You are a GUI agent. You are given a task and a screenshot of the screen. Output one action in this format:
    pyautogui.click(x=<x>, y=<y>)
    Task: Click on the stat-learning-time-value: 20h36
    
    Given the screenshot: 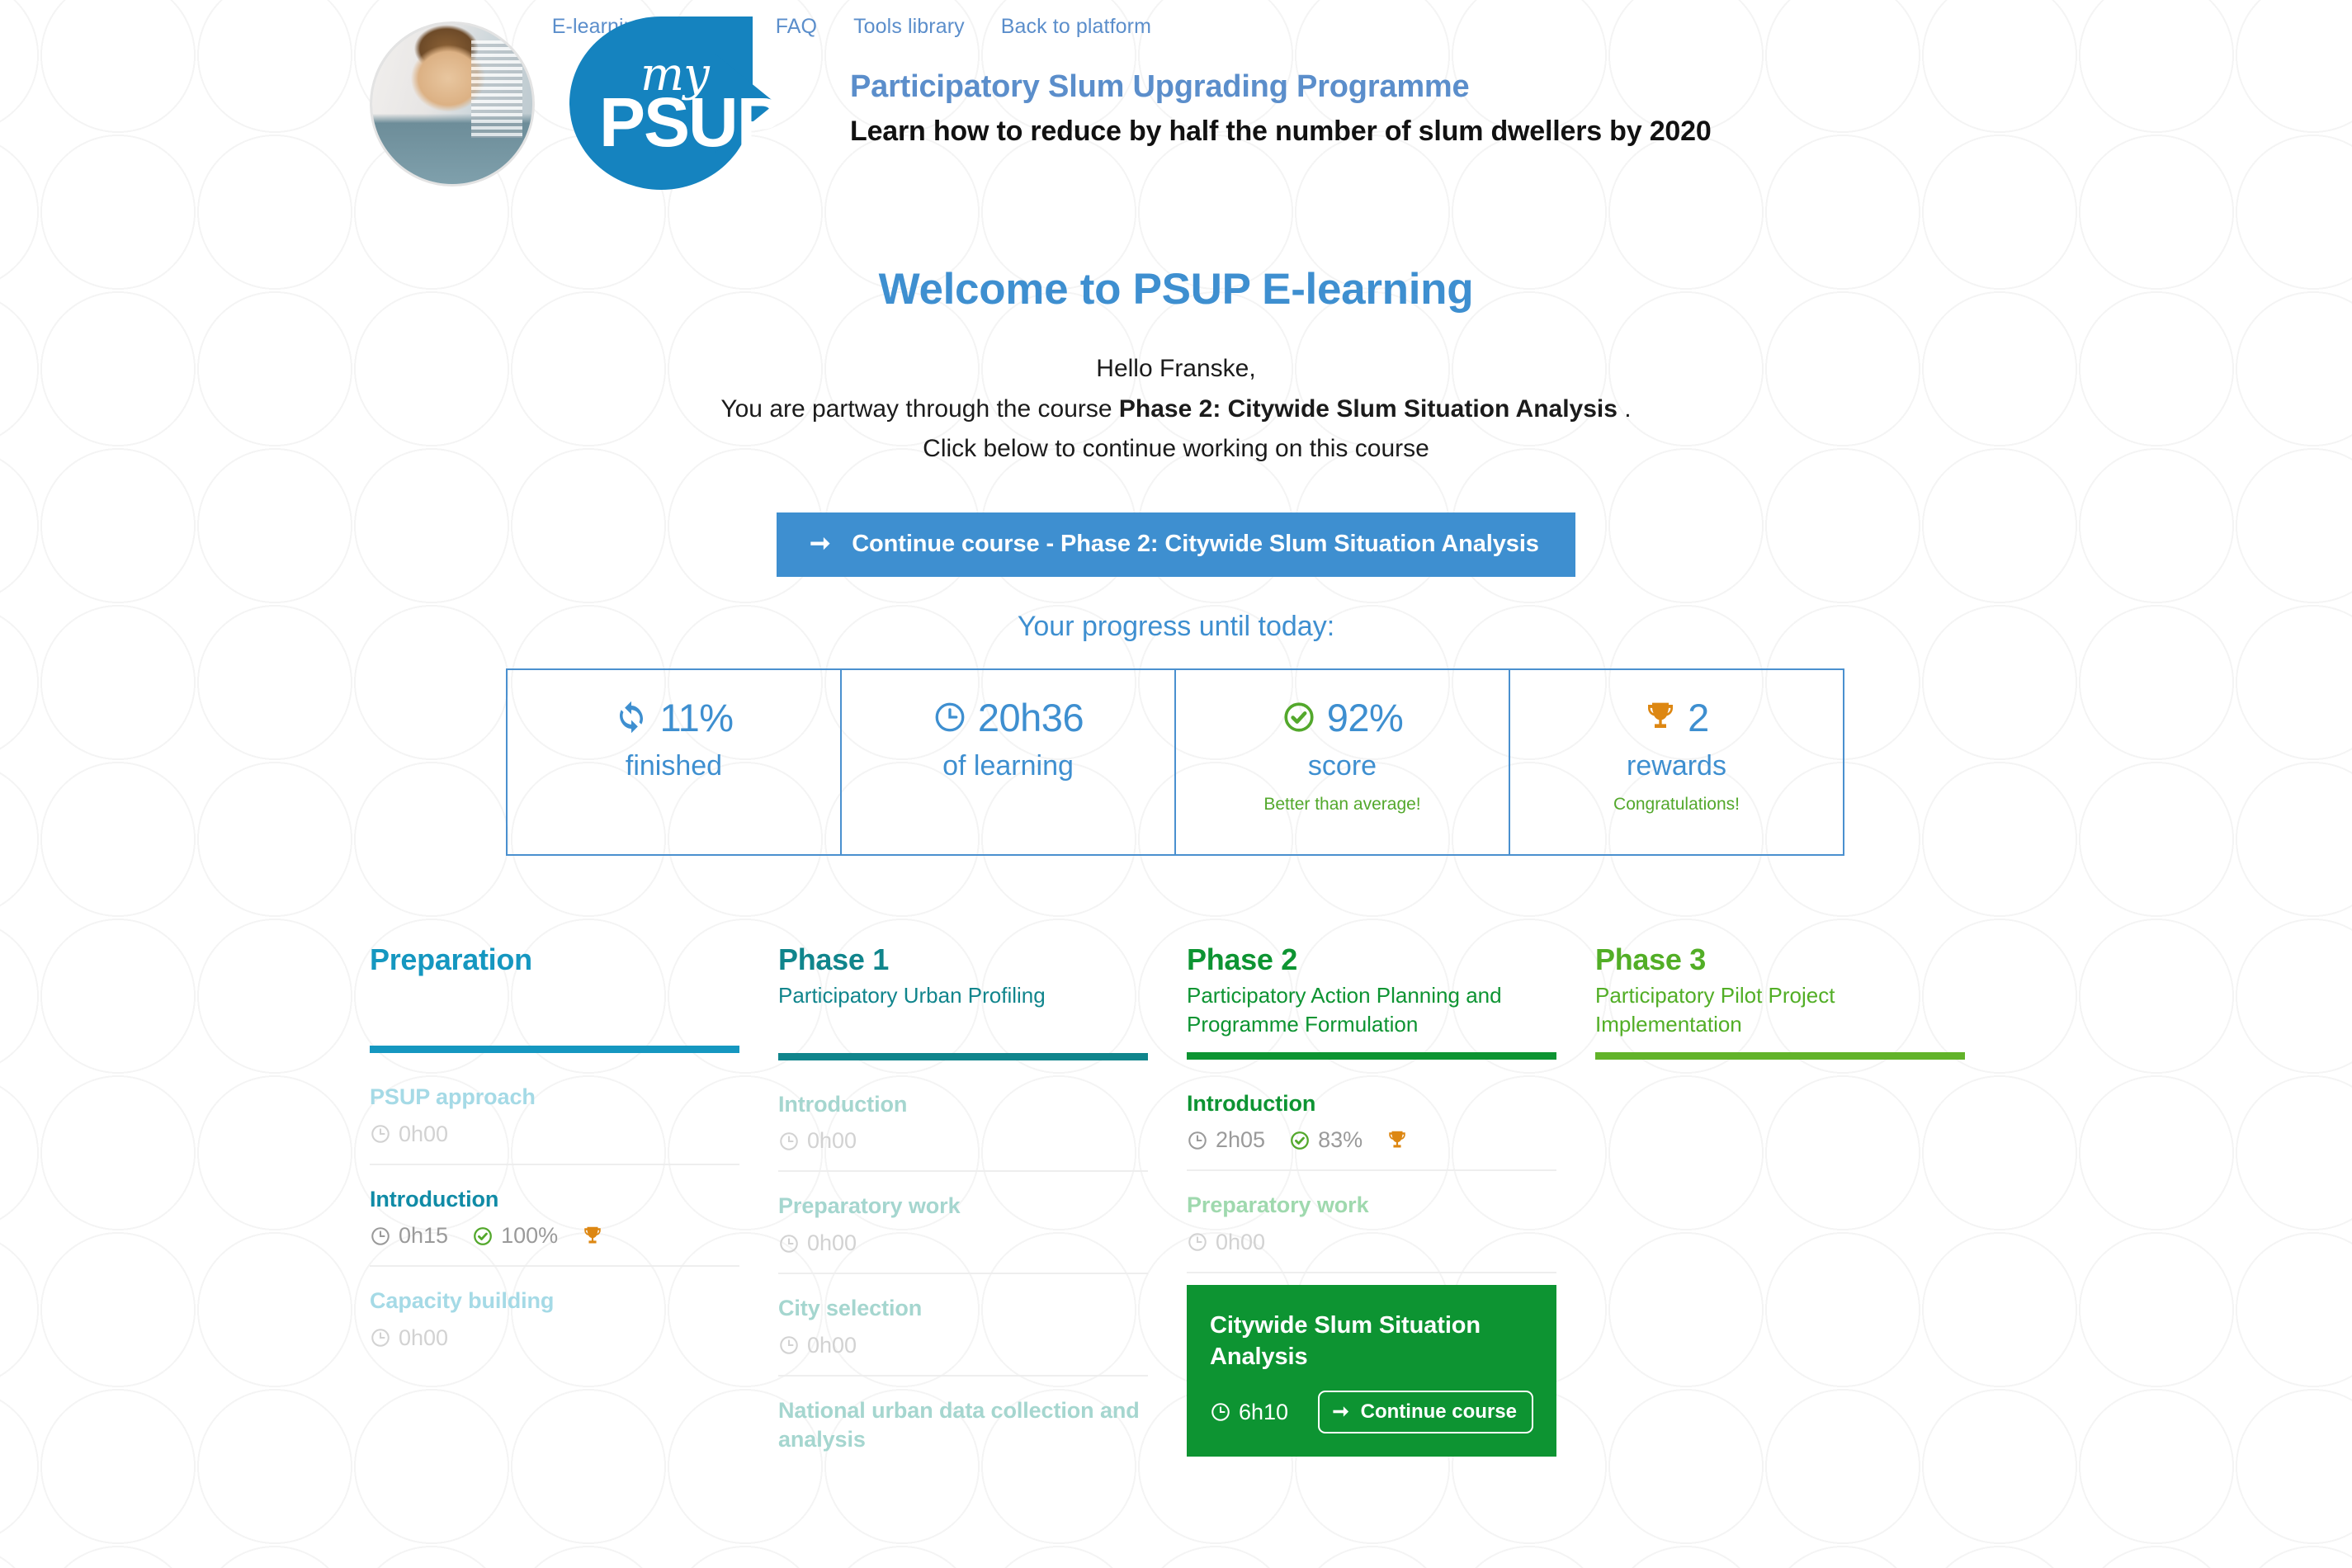 What is the action you would take?
    pyautogui.click(x=1030, y=717)
    